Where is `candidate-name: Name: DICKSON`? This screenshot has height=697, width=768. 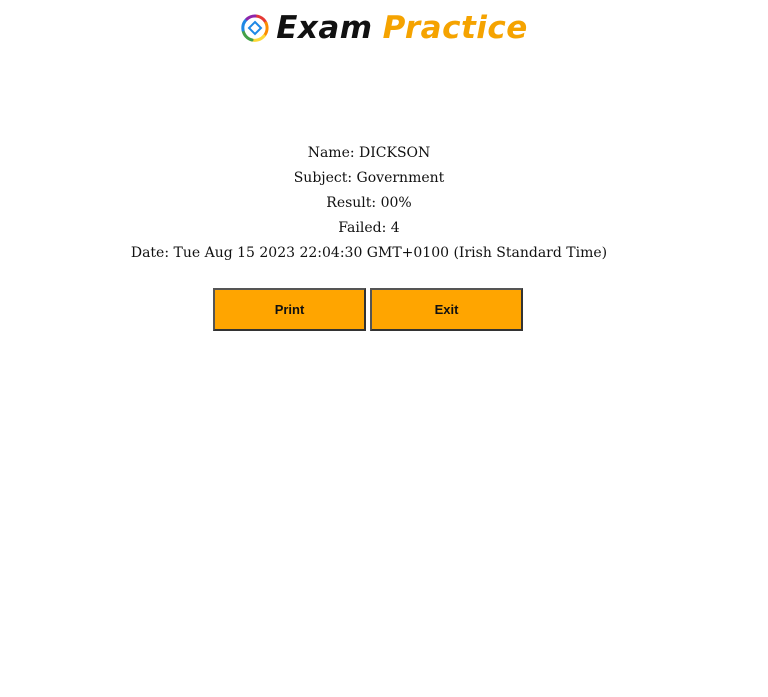 candidate-name: Name: DICKSON is located at coordinates (369, 153).